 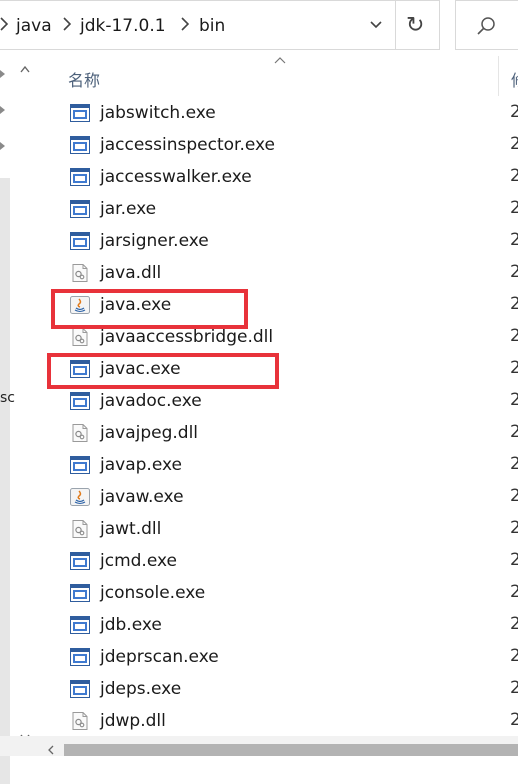 What do you see at coordinates (19, 421) in the screenshot?
I see `navigation-pane: sc` at bounding box center [19, 421].